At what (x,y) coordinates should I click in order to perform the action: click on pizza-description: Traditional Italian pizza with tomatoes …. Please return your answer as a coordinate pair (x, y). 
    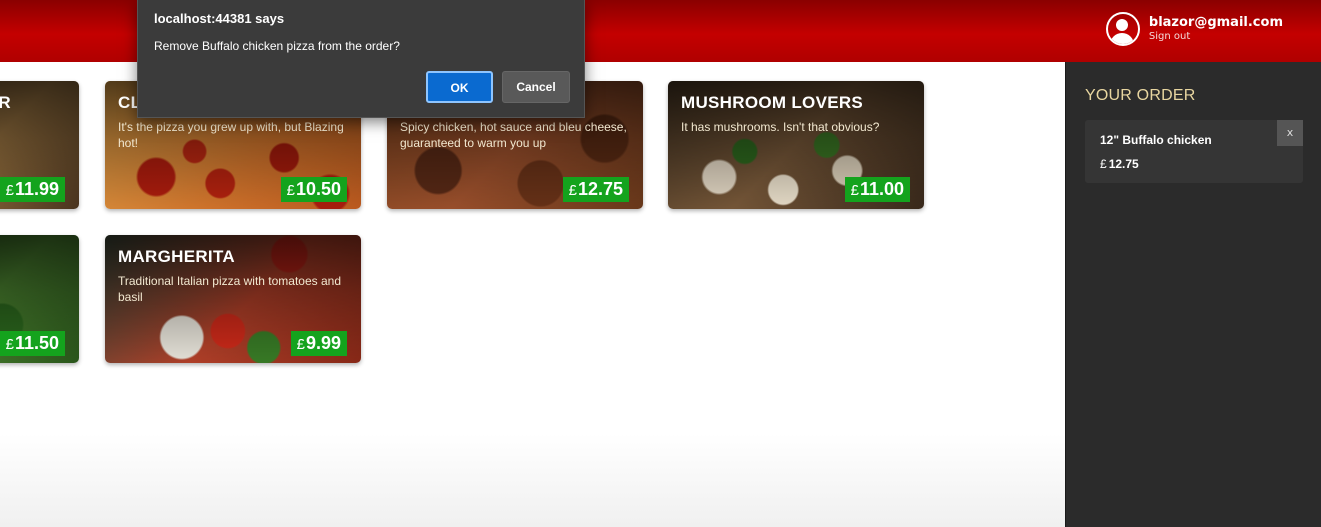
    Looking at the image, I should click on (230, 289).